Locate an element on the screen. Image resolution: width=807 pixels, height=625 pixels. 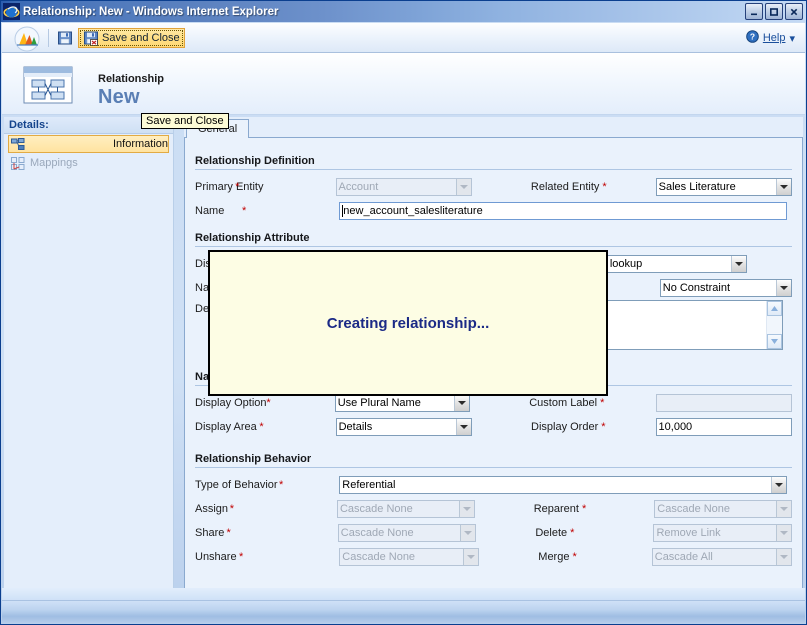
field-primary-entity: Account is located at coordinates (403, 187).